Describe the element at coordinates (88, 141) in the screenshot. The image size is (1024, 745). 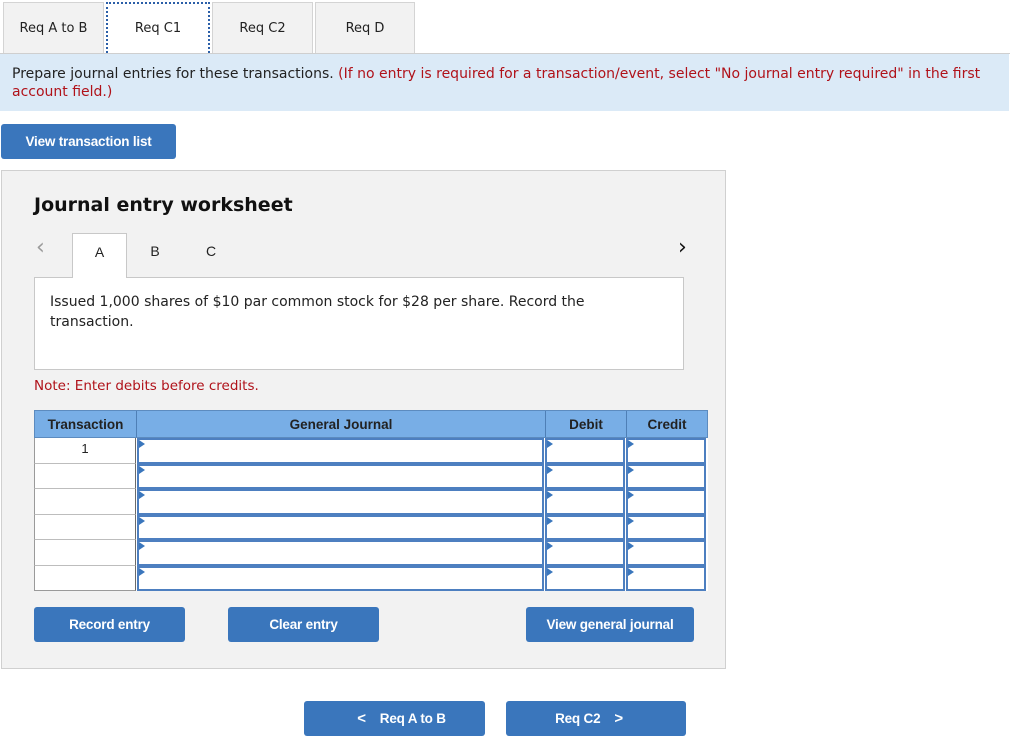
I see `view-transaction-list-button: View transaction list` at that location.